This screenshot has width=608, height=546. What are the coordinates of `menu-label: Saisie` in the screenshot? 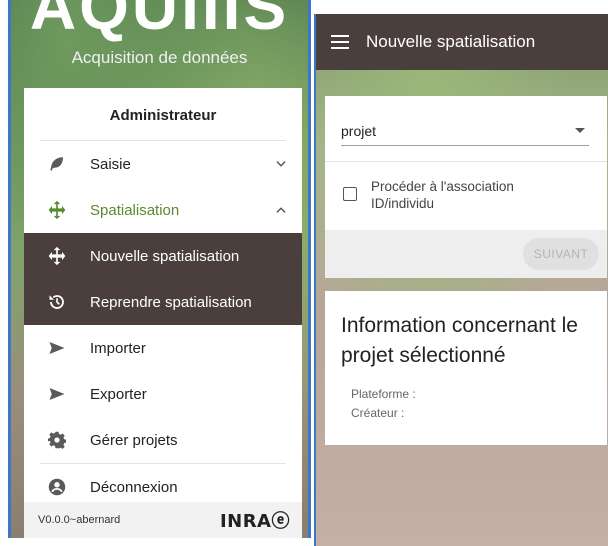 It's located at (110, 164).